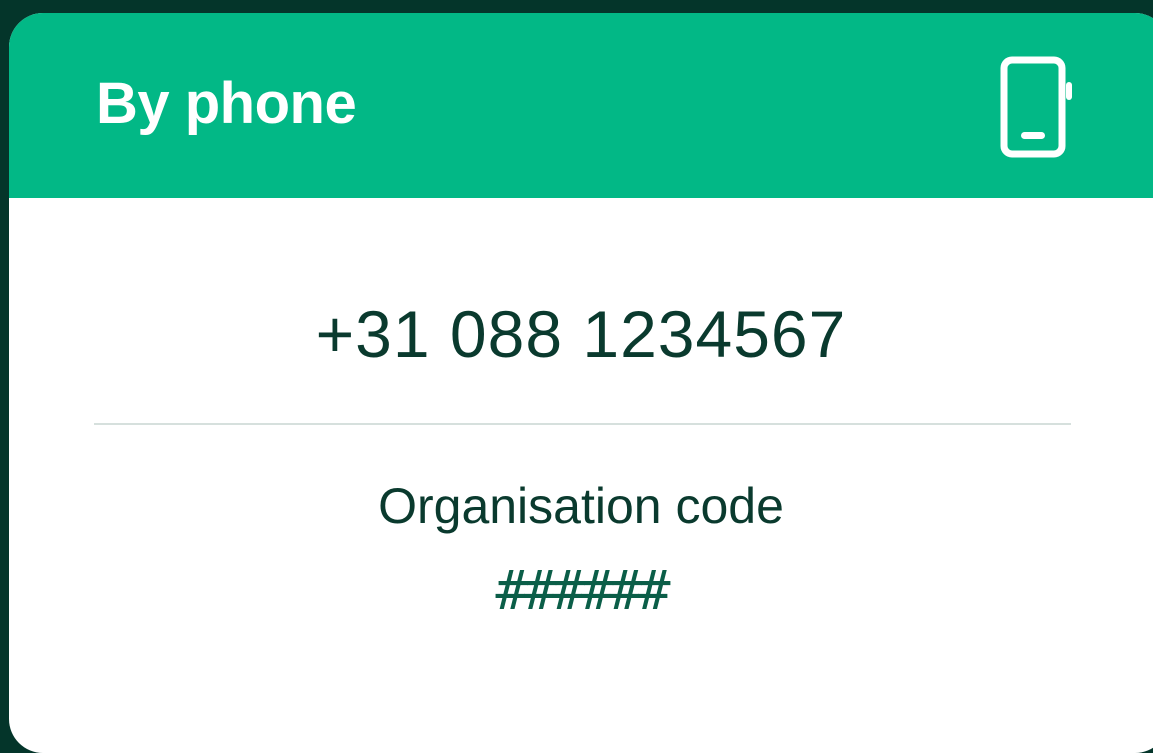 This screenshot has width=1153, height=753. What do you see at coordinates (582, 424) in the screenshot?
I see `divider` at bounding box center [582, 424].